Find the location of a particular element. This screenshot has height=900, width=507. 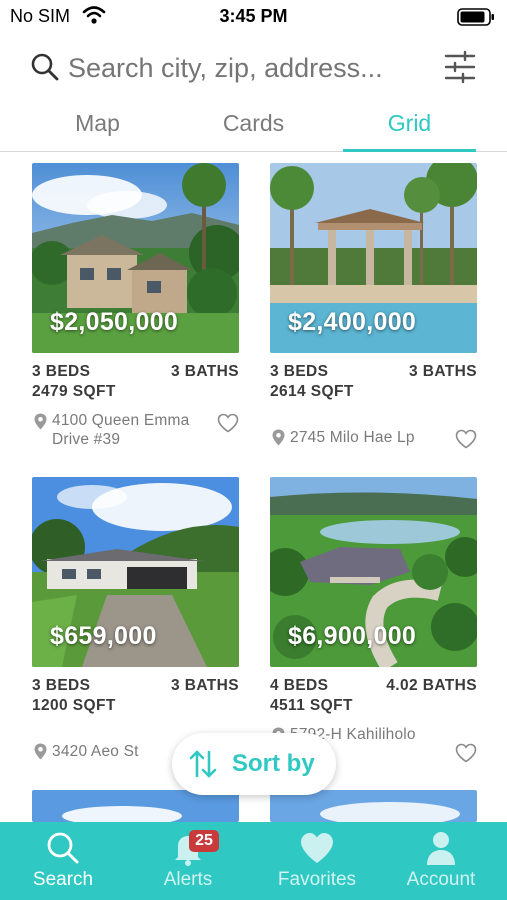

nav-search: Search is located at coordinates (63, 861).